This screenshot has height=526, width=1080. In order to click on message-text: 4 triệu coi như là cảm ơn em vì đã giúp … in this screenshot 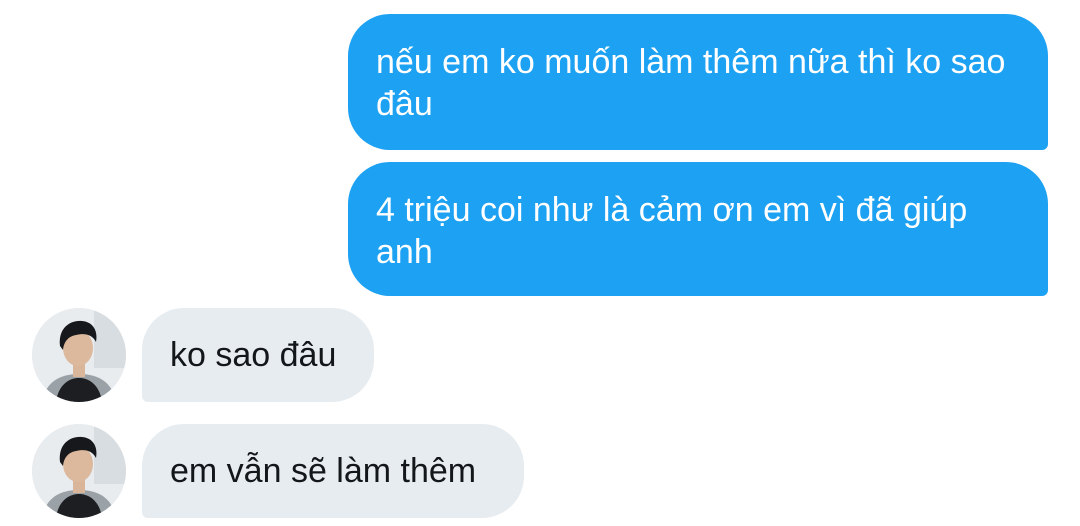, I will do `click(672, 231)`.